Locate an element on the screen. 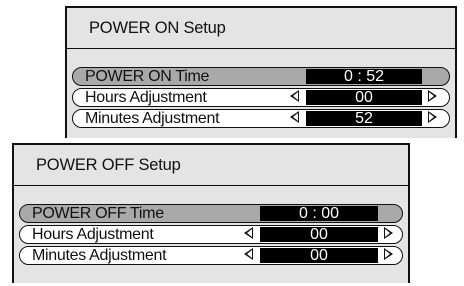 This screenshot has height=286, width=464. power-off-hours-adjustment-row: Hours Adjustment 00 is located at coordinates (211, 234).